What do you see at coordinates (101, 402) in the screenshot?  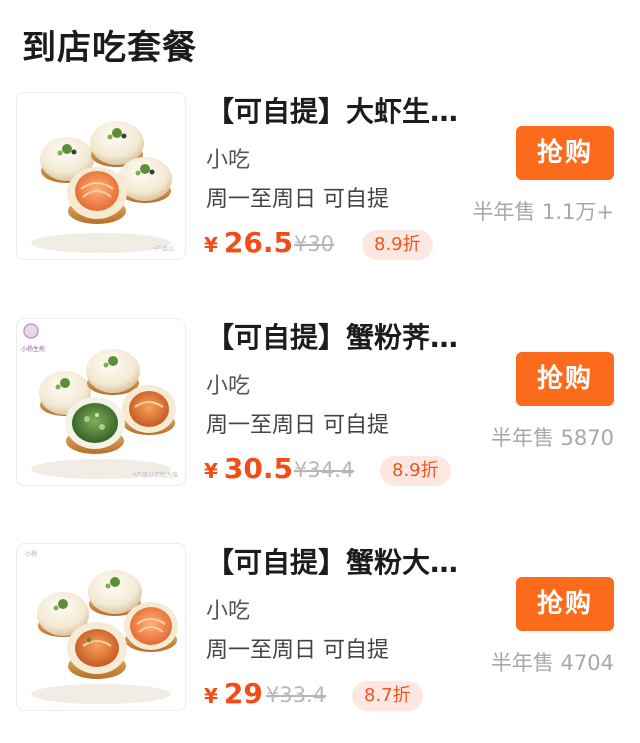 I see `shengjian-bun-crab-shepherd-purse-icon: 小杨生煎 *产品以实物为准` at bounding box center [101, 402].